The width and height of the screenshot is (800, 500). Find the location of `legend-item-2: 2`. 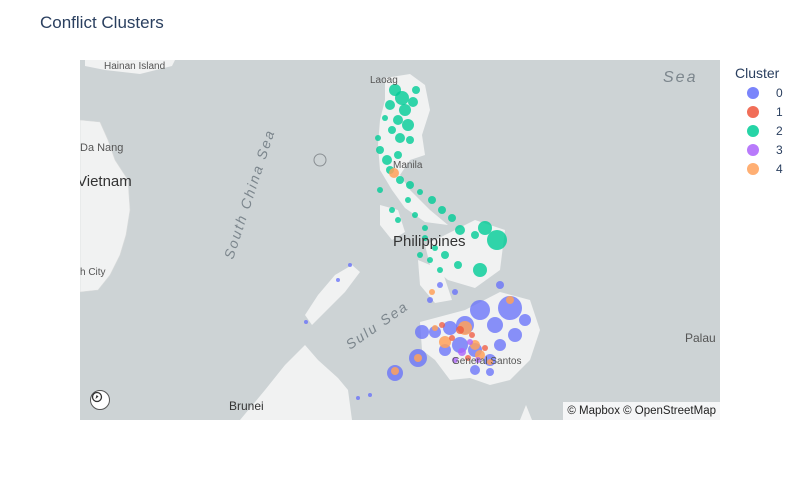

legend-item-2: 2 is located at coordinates (759, 130).